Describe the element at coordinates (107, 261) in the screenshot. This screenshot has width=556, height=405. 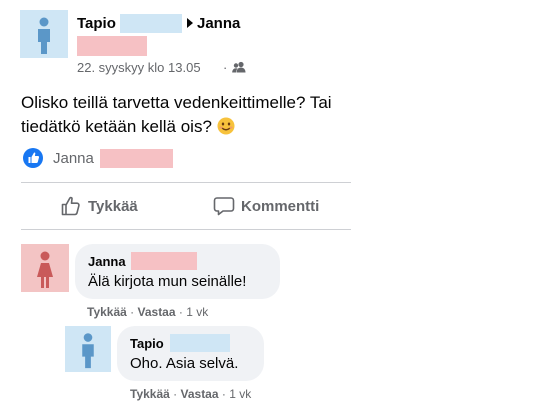
I see `comment-author-name: Janna` at that location.